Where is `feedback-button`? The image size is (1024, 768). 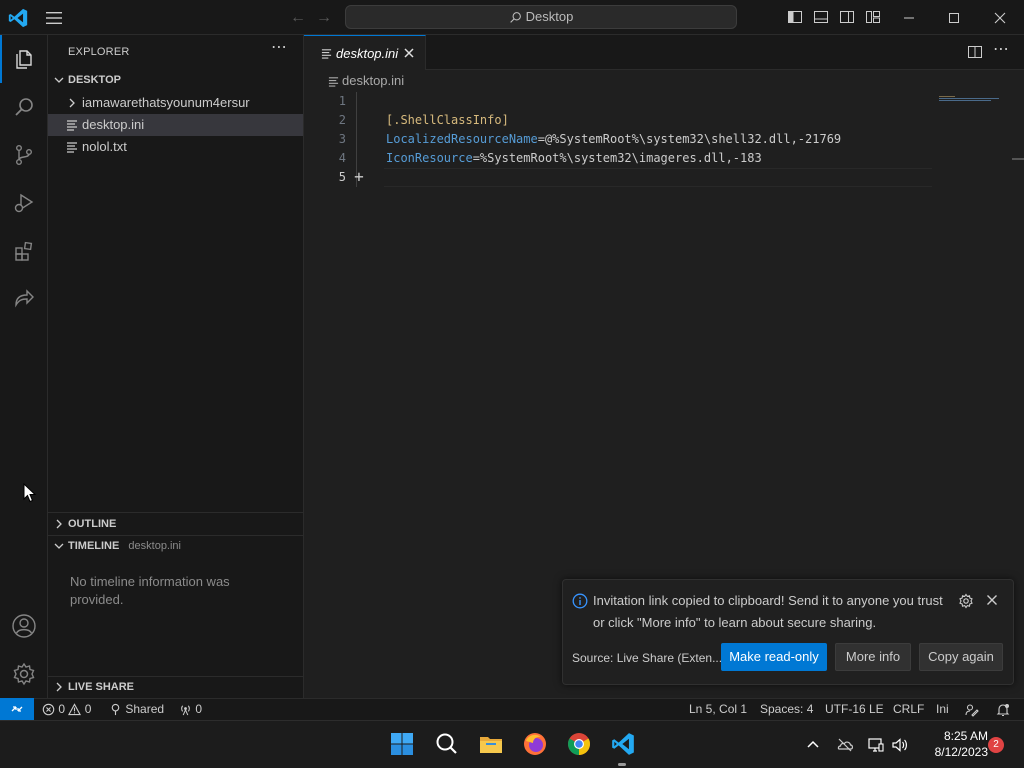
feedback-button is located at coordinates (972, 709).